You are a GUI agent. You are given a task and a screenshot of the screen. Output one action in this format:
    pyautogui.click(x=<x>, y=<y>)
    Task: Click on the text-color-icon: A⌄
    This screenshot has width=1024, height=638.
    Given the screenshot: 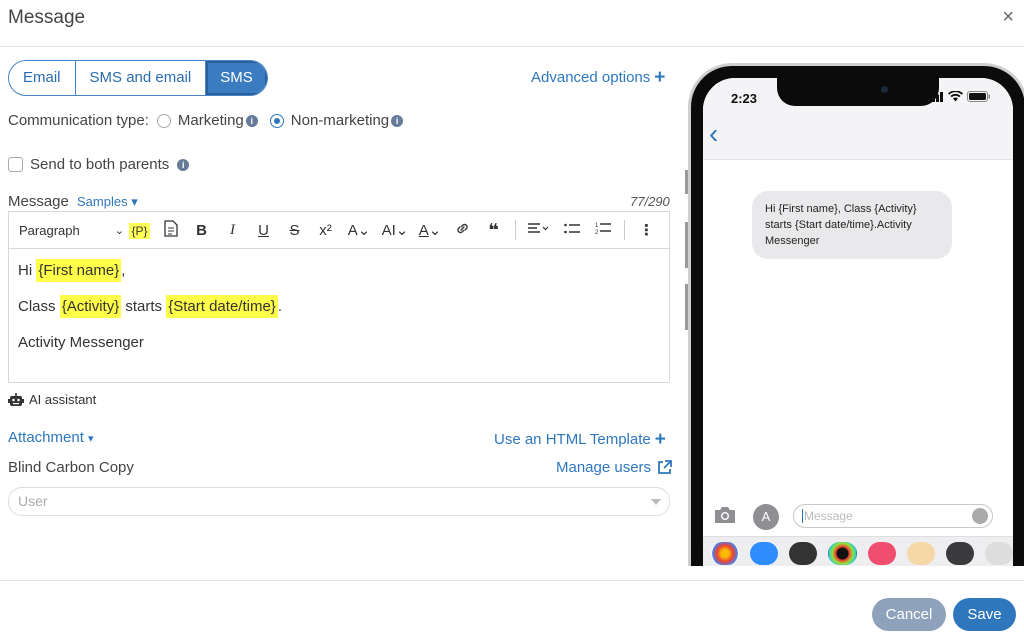 What is the action you would take?
    pyautogui.click(x=430, y=230)
    